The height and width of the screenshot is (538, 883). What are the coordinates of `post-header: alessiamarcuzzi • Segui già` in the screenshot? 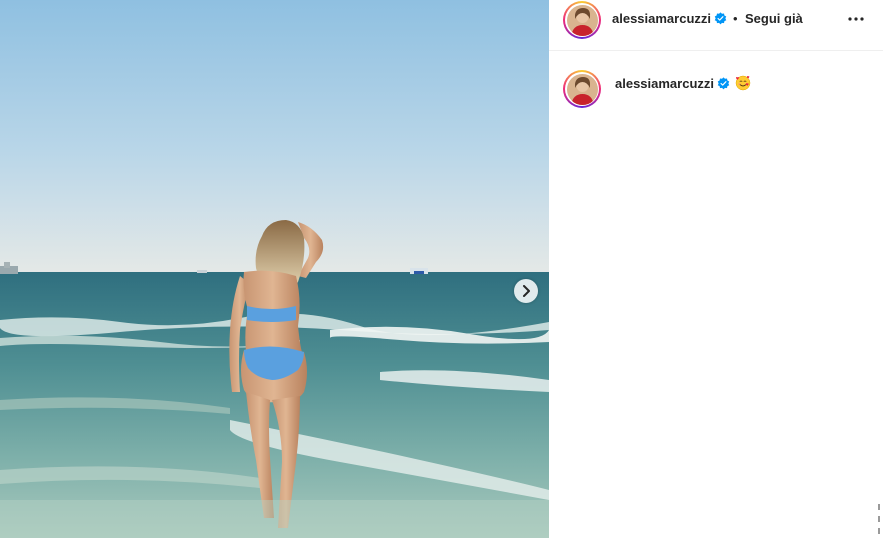 It's located at (716, 25).